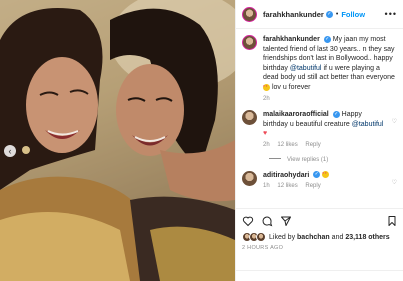  Describe the element at coordinates (368, 124) in the screenshot. I see `comment-mention: @tabutiful` at that location.